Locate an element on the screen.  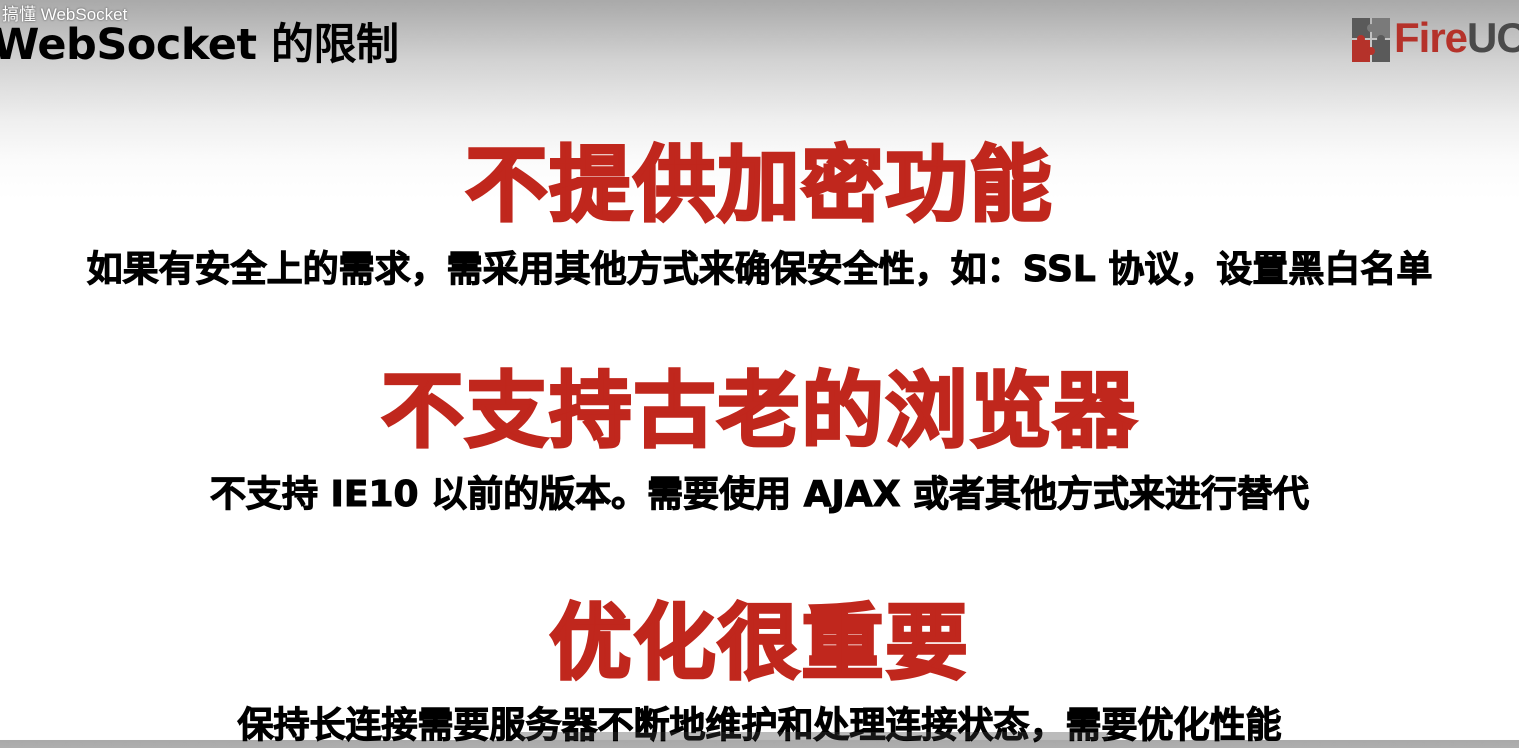
section-1-detail: 如果有安全上的需求，需采用其他方式来确保安全性，如：SSL 协议，设置黑白名单 is located at coordinates (759, 270).